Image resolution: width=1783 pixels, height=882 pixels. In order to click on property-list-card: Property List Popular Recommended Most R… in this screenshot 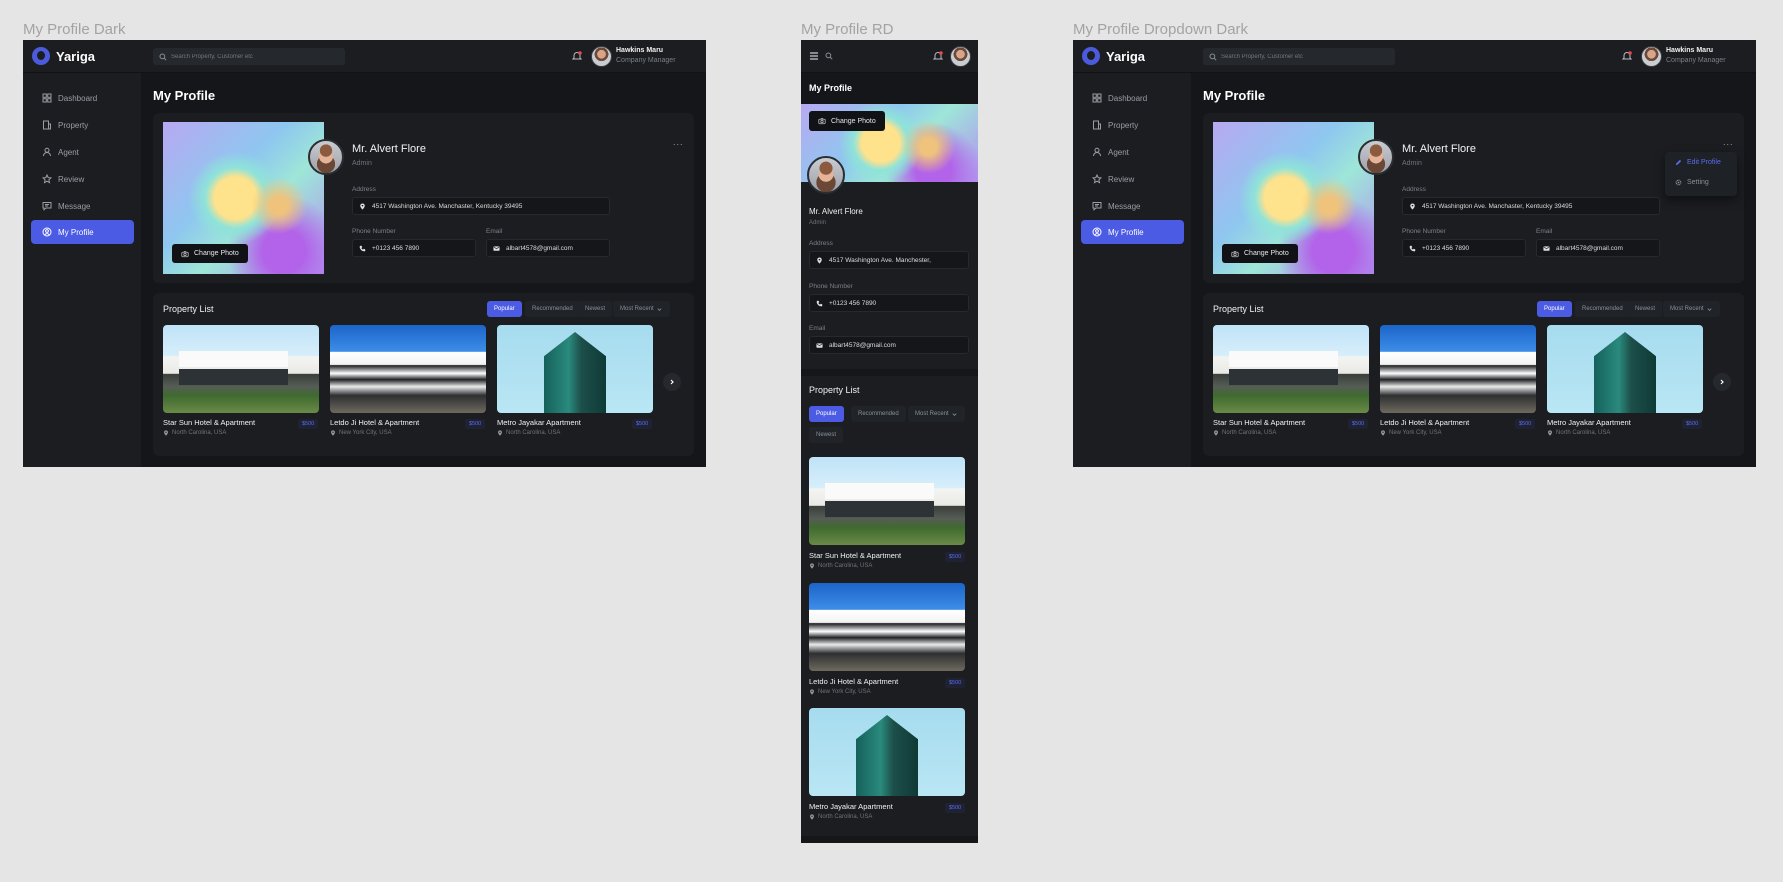, I will do `click(889, 606)`.